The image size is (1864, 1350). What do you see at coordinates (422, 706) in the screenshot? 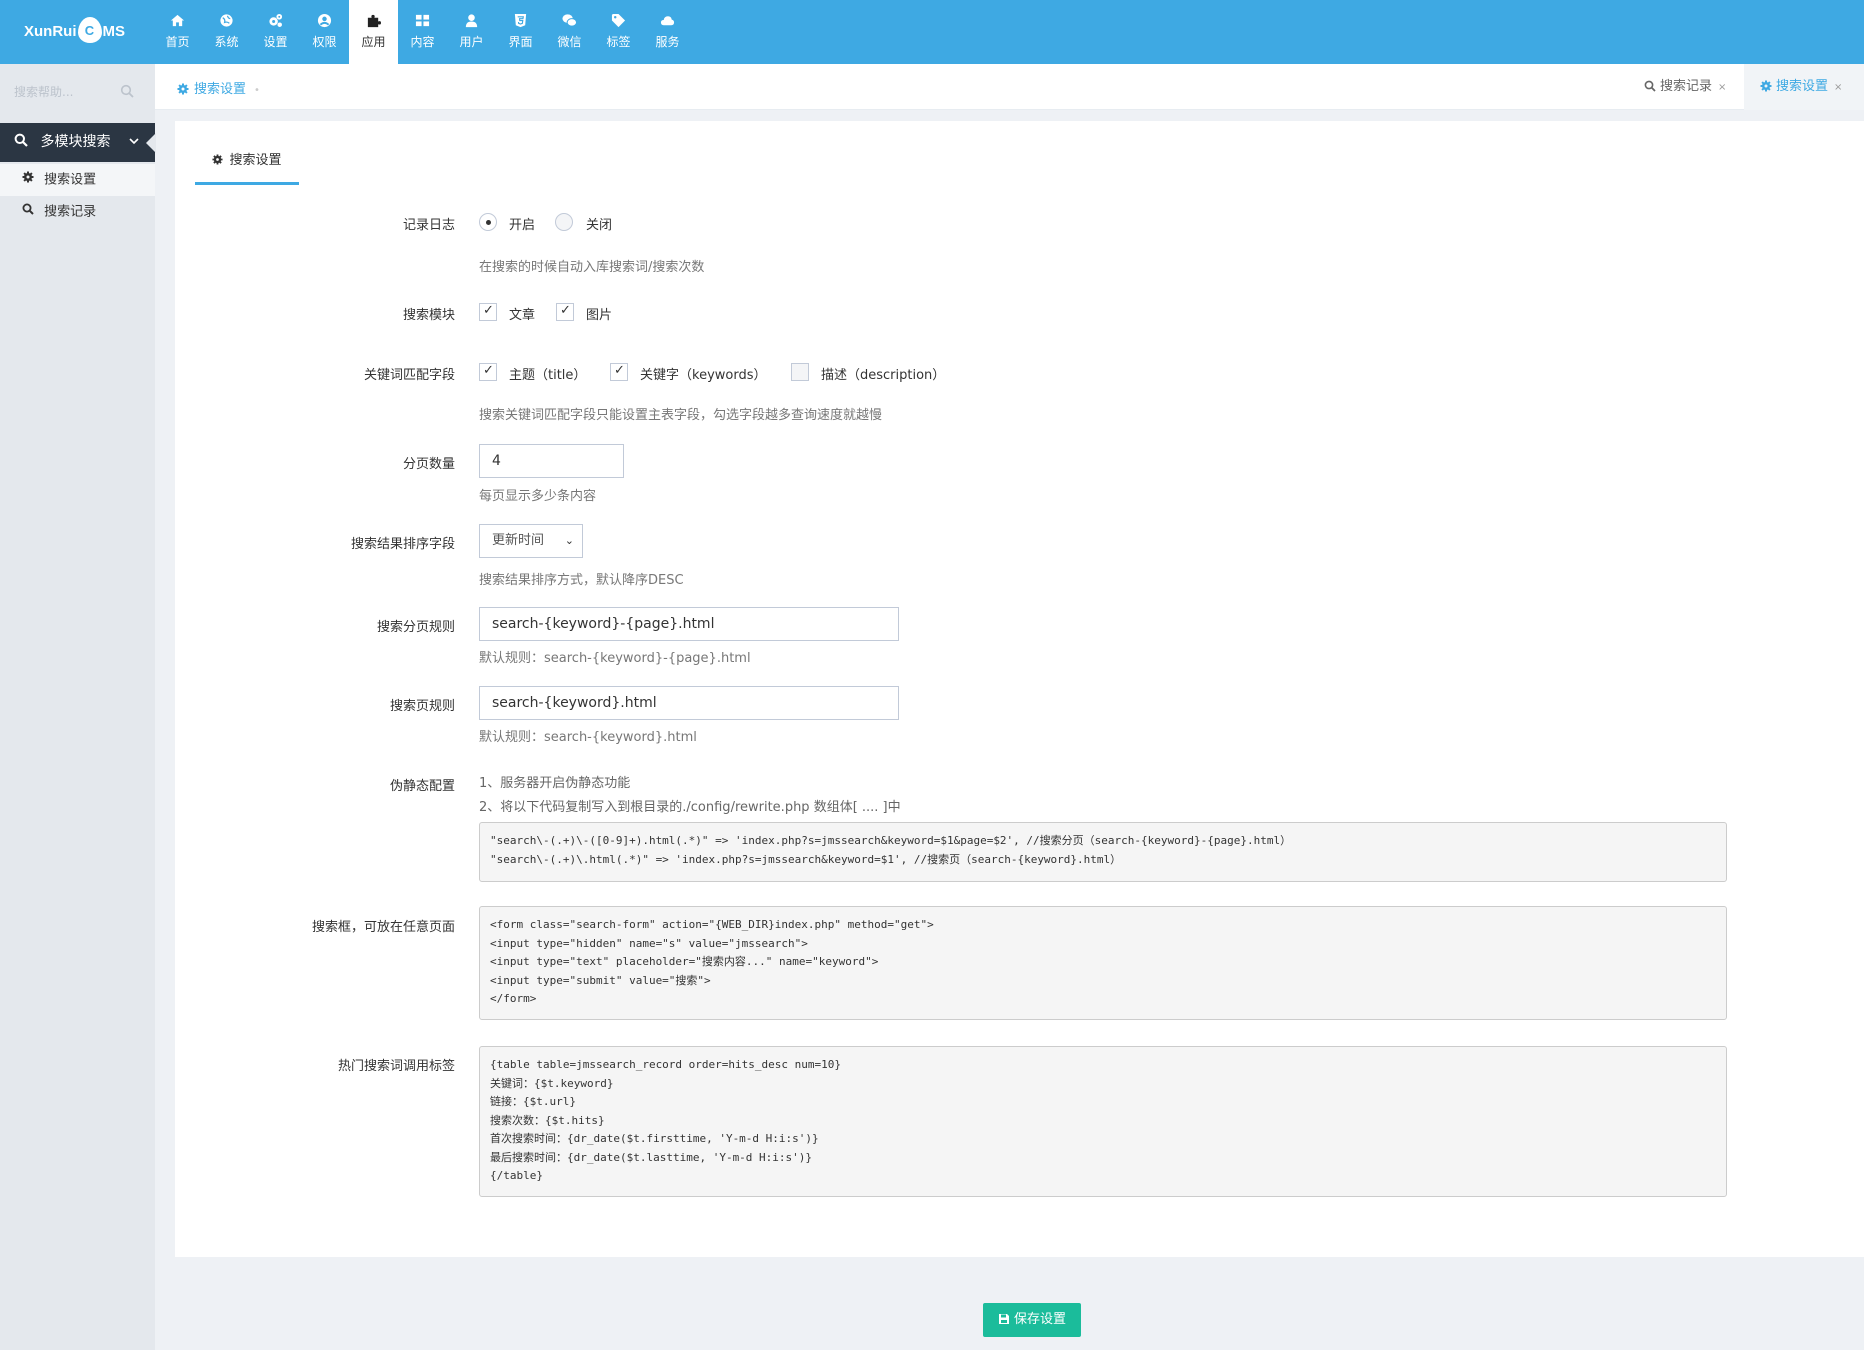
I see `search-rule-label: 搜索页规则` at bounding box center [422, 706].